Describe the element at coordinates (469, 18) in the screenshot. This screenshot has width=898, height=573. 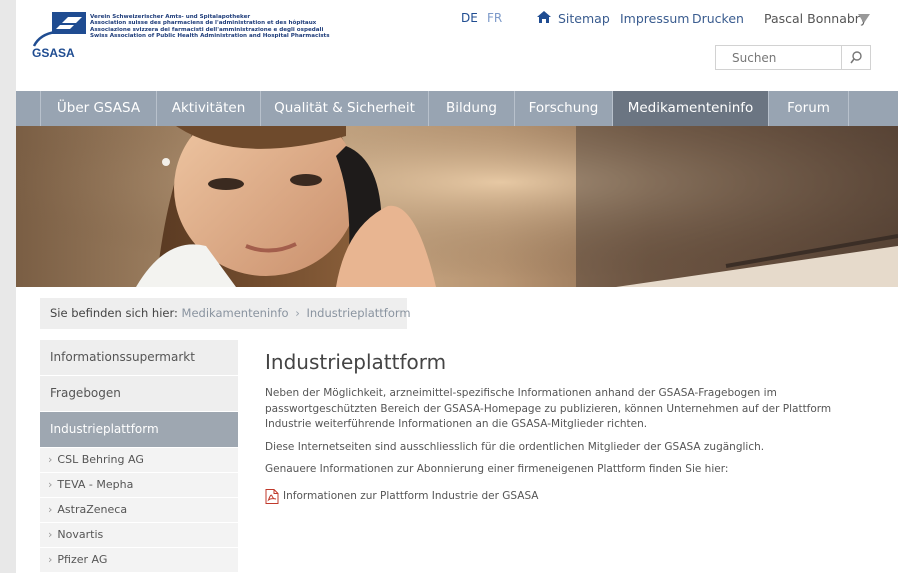
I see `lang-de-link: DE` at that location.